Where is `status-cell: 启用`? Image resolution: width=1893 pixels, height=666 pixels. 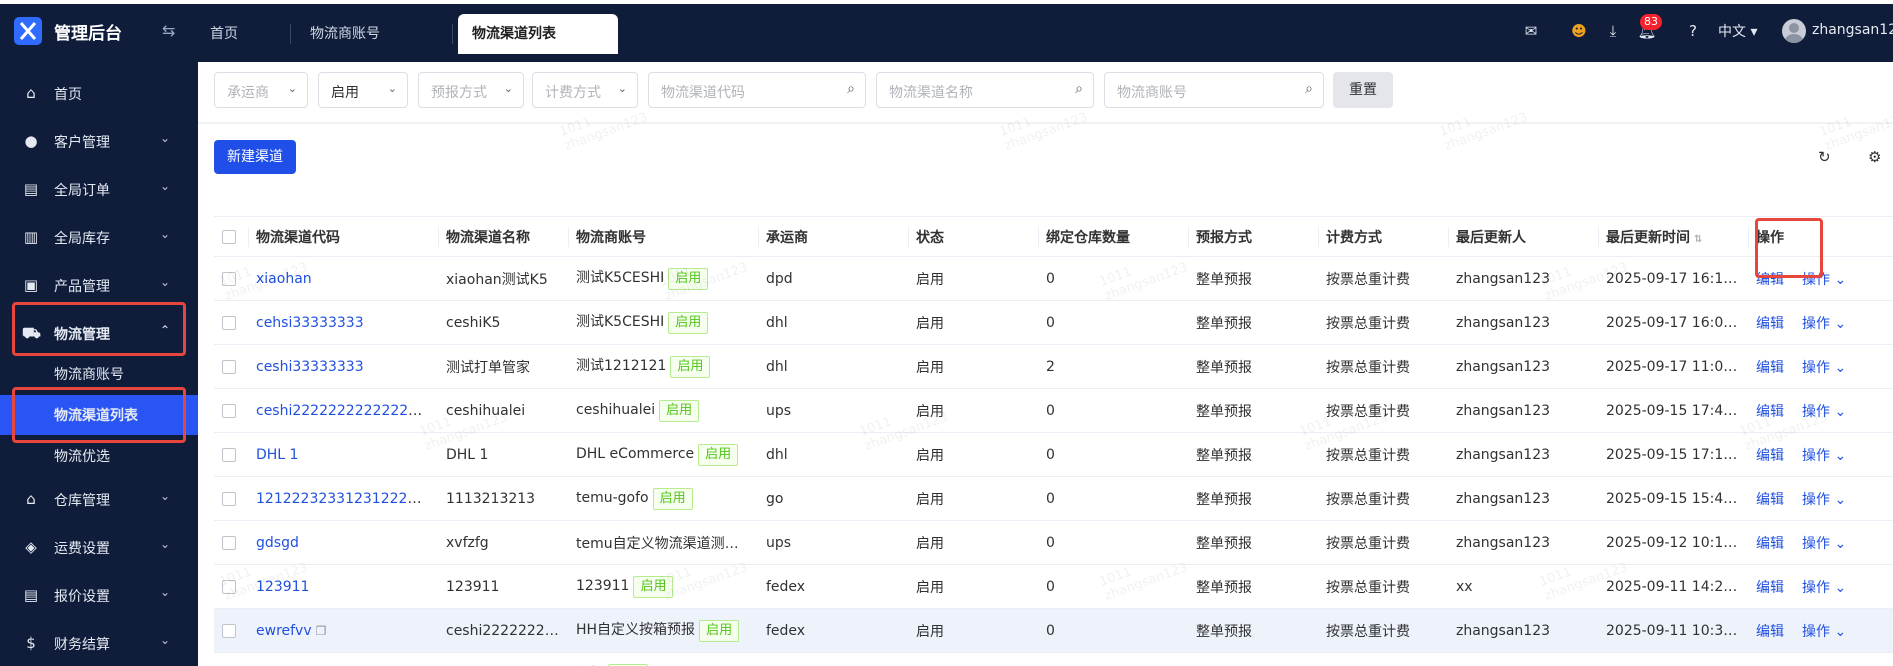
status-cell: 启用 is located at coordinates (973, 410).